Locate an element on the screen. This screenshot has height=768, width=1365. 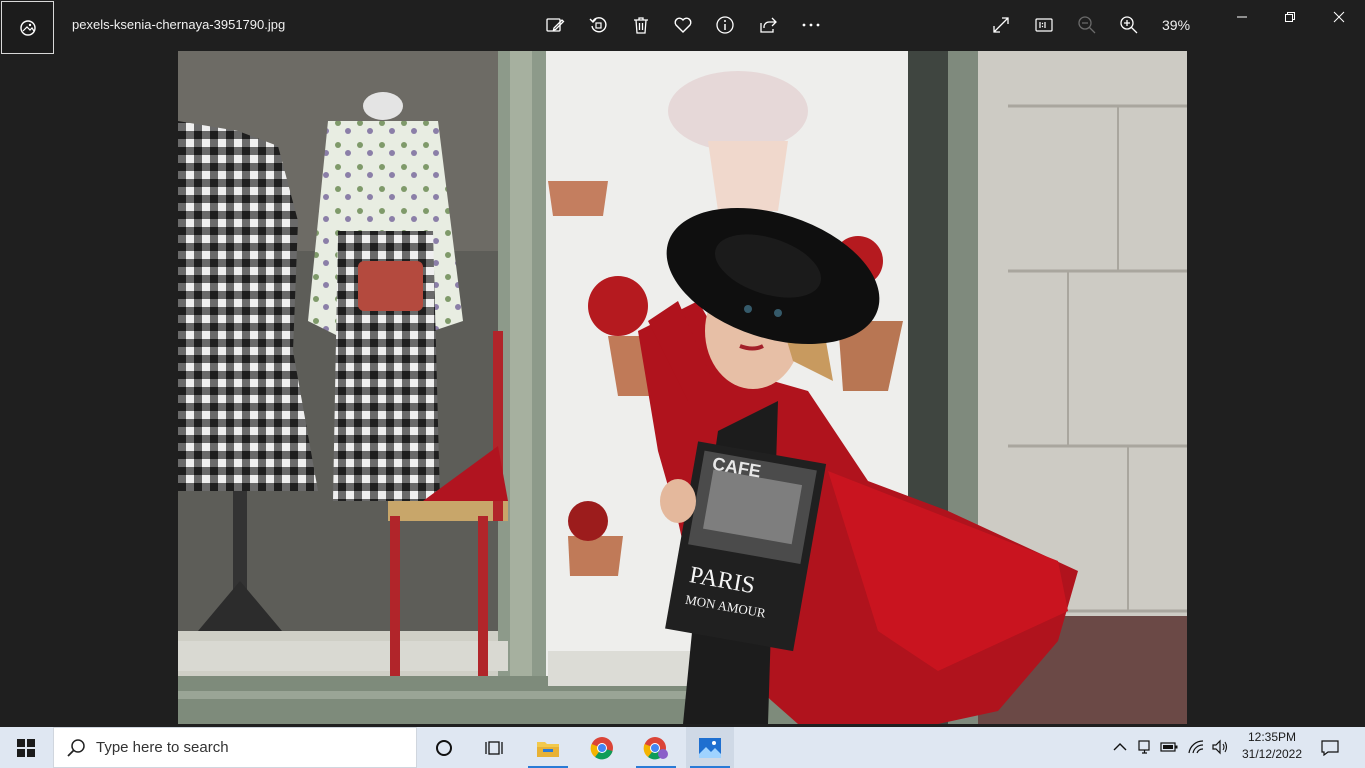
wifi-icon is located at coordinates (1196, 747).